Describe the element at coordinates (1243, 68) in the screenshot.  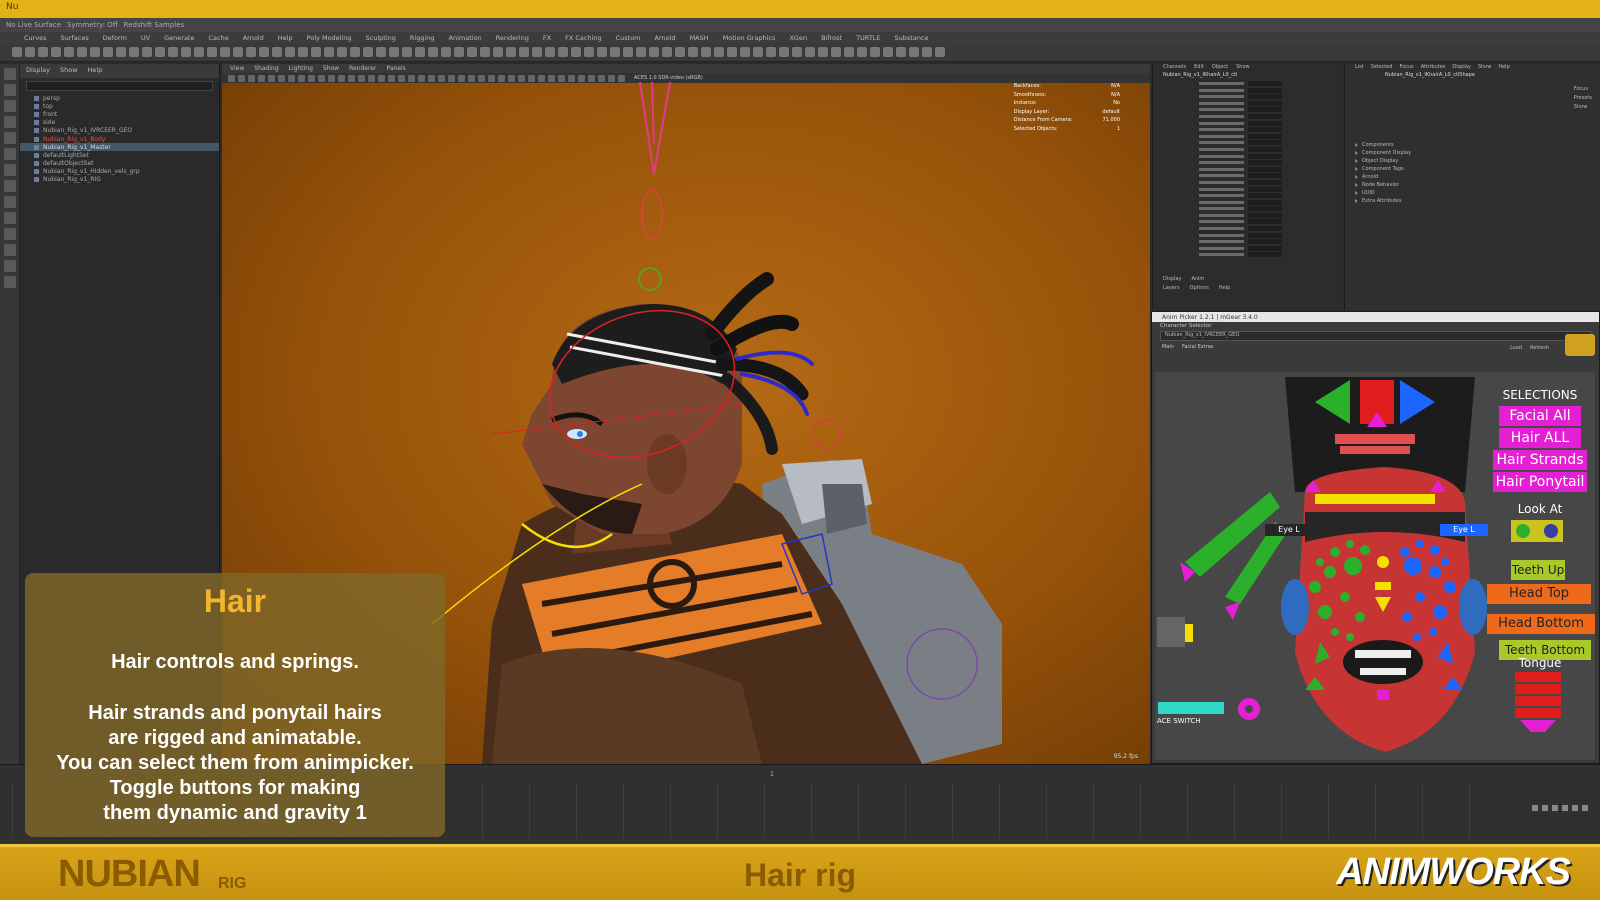
I see `channel-menu-item: Show` at that location.